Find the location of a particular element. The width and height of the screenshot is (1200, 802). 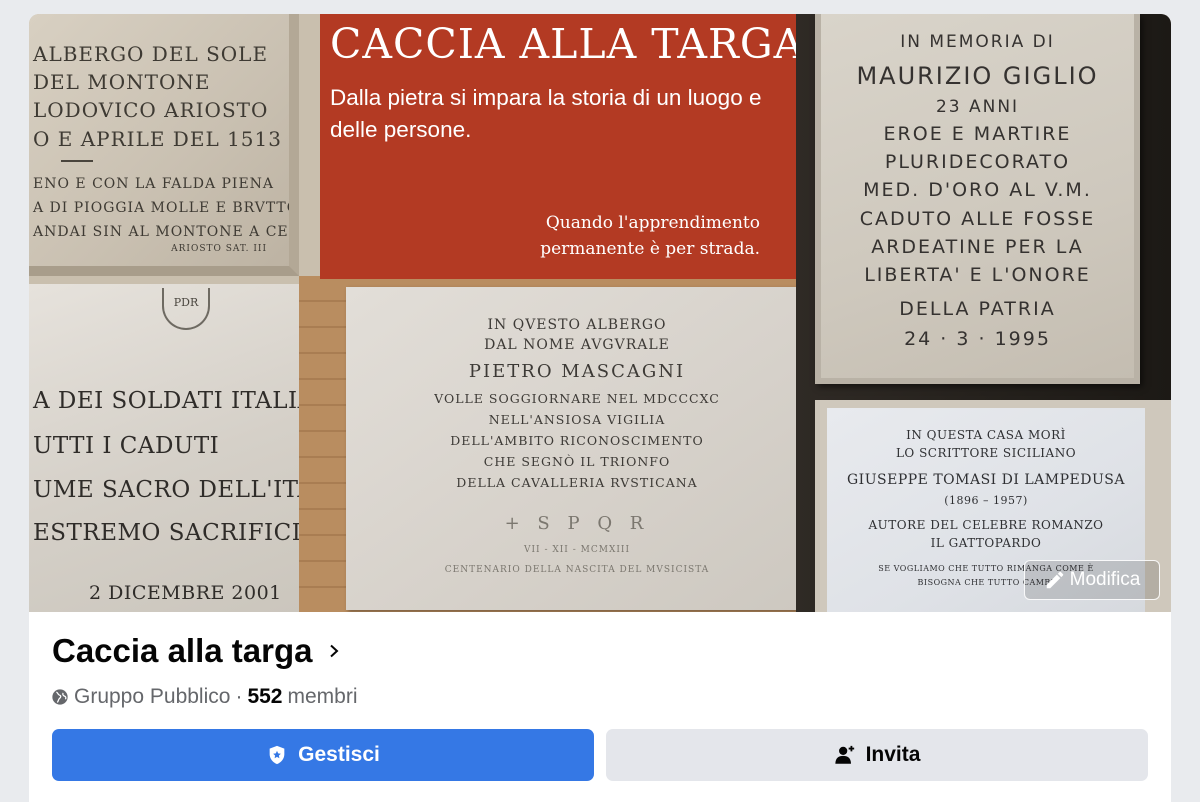

invite-label: Invita is located at coordinates (893, 754).